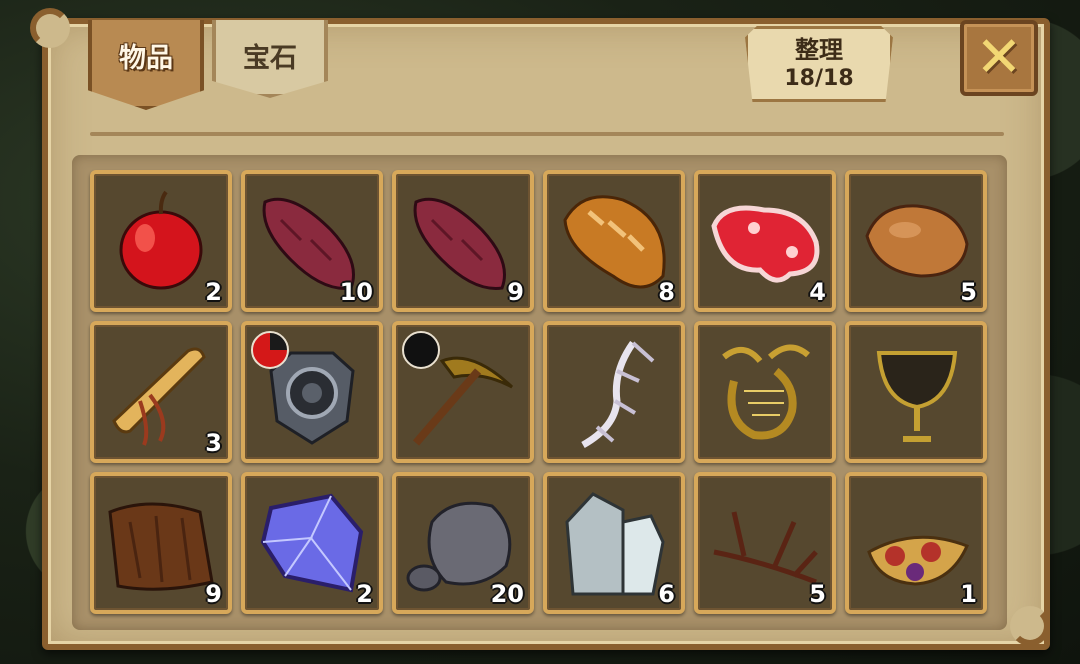 This screenshot has height=664, width=1080. I want to click on quartz-icon, so click(615, 544).